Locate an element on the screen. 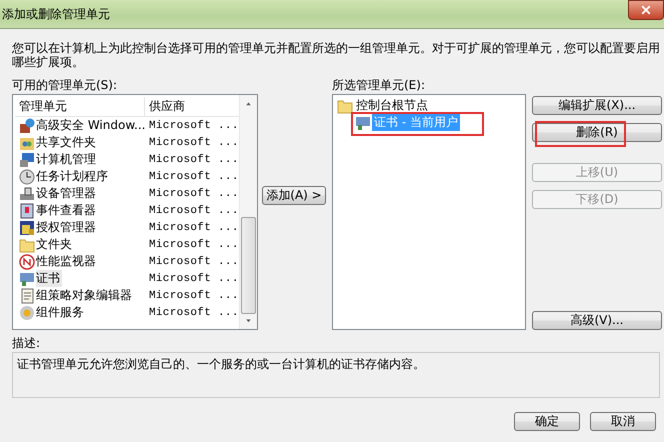 This screenshot has height=442, width=664. scroll-thumb is located at coordinates (248, 265).